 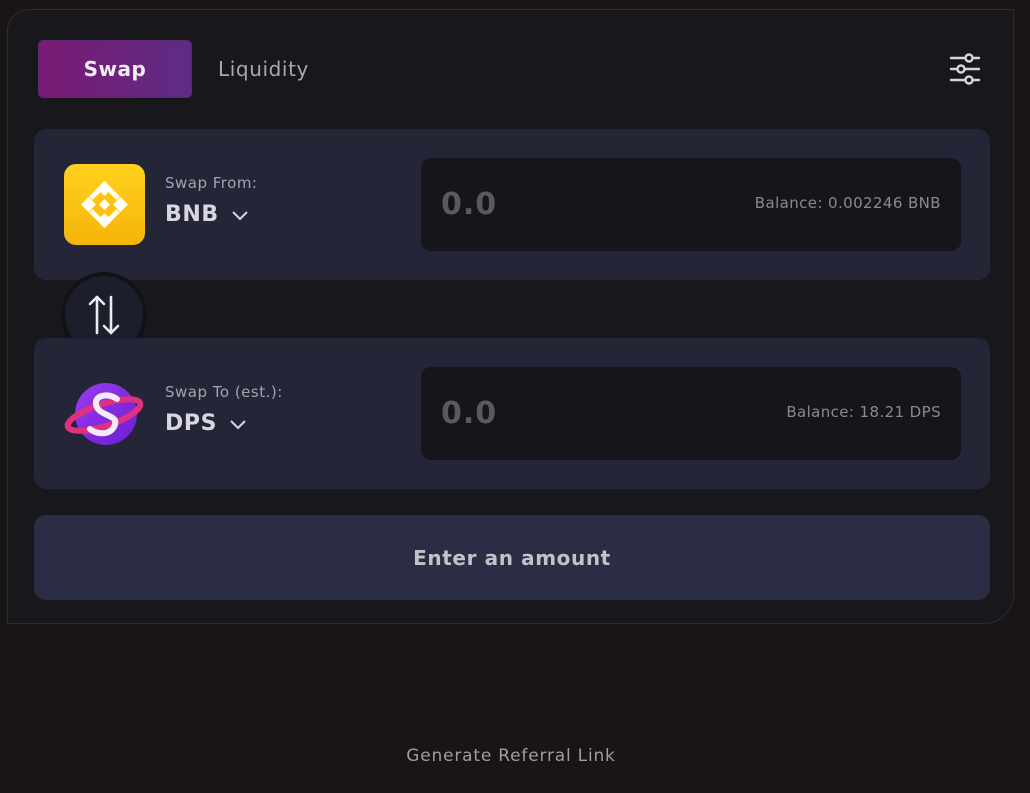 What do you see at coordinates (965, 69) in the screenshot?
I see `sliders-icon` at bounding box center [965, 69].